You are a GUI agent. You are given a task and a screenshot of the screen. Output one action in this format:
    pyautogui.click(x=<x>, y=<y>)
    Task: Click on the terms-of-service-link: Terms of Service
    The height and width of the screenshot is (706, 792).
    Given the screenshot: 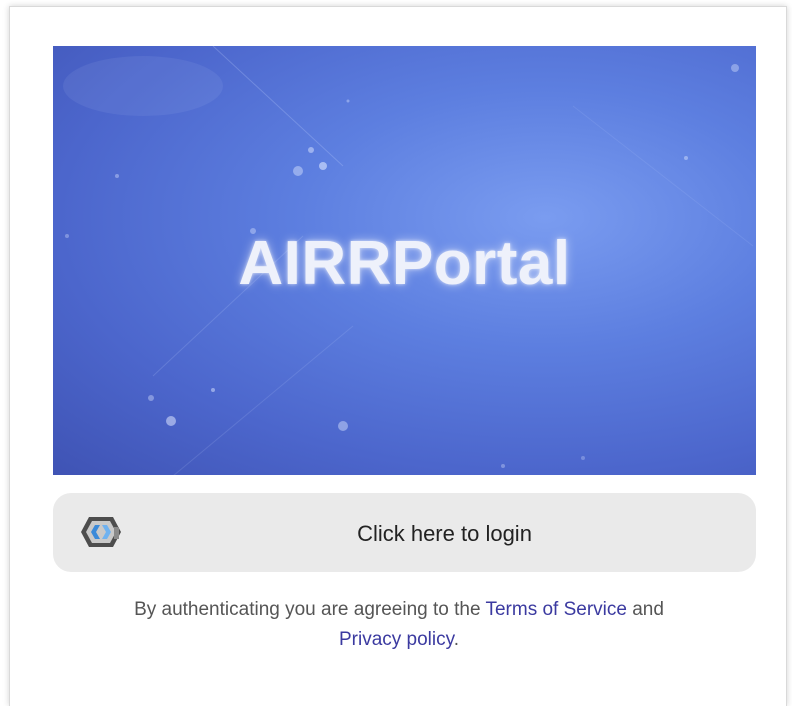 What is the action you would take?
    pyautogui.click(x=555, y=609)
    